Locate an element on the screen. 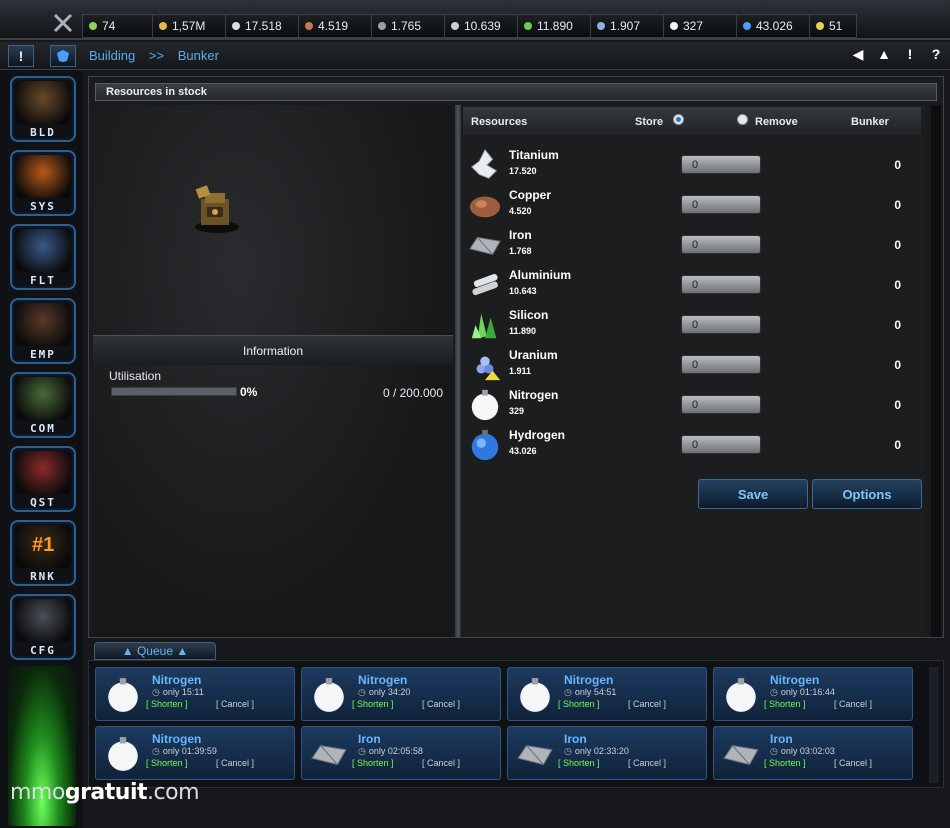 The image size is (950, 828). iron-icon is located at coordinates (329, 754).